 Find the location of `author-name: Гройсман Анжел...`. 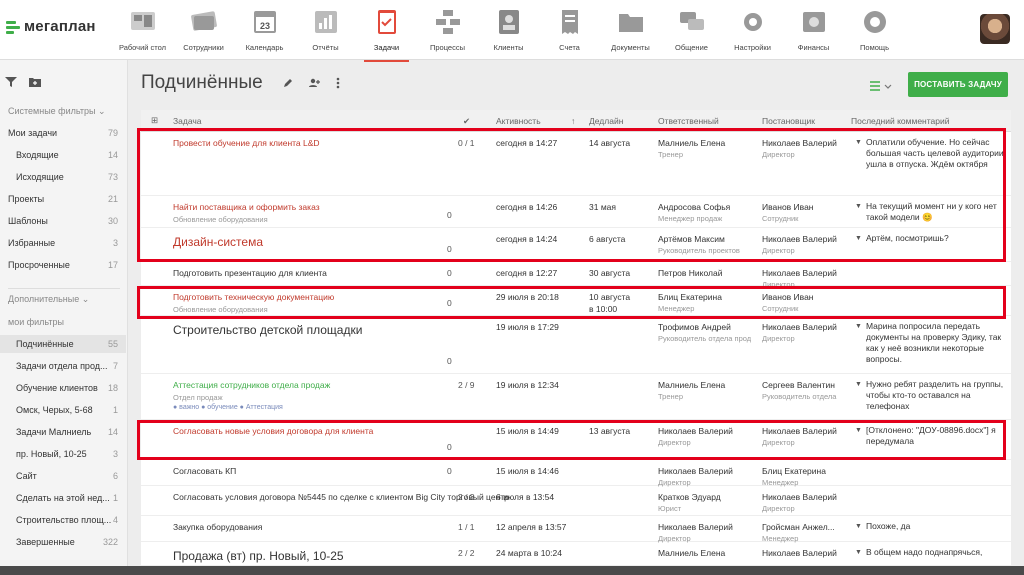

author-name: Гройсман Анжел... is located at coordinates (798, 527).